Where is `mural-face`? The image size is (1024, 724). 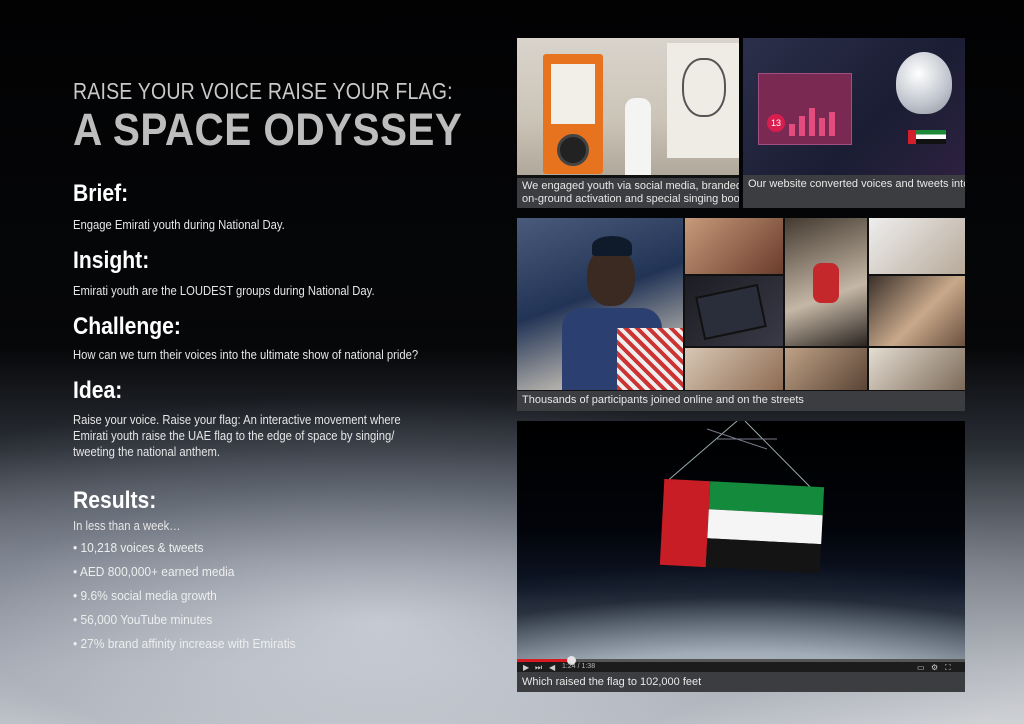 mural-face is located at coordinates (704, 87).